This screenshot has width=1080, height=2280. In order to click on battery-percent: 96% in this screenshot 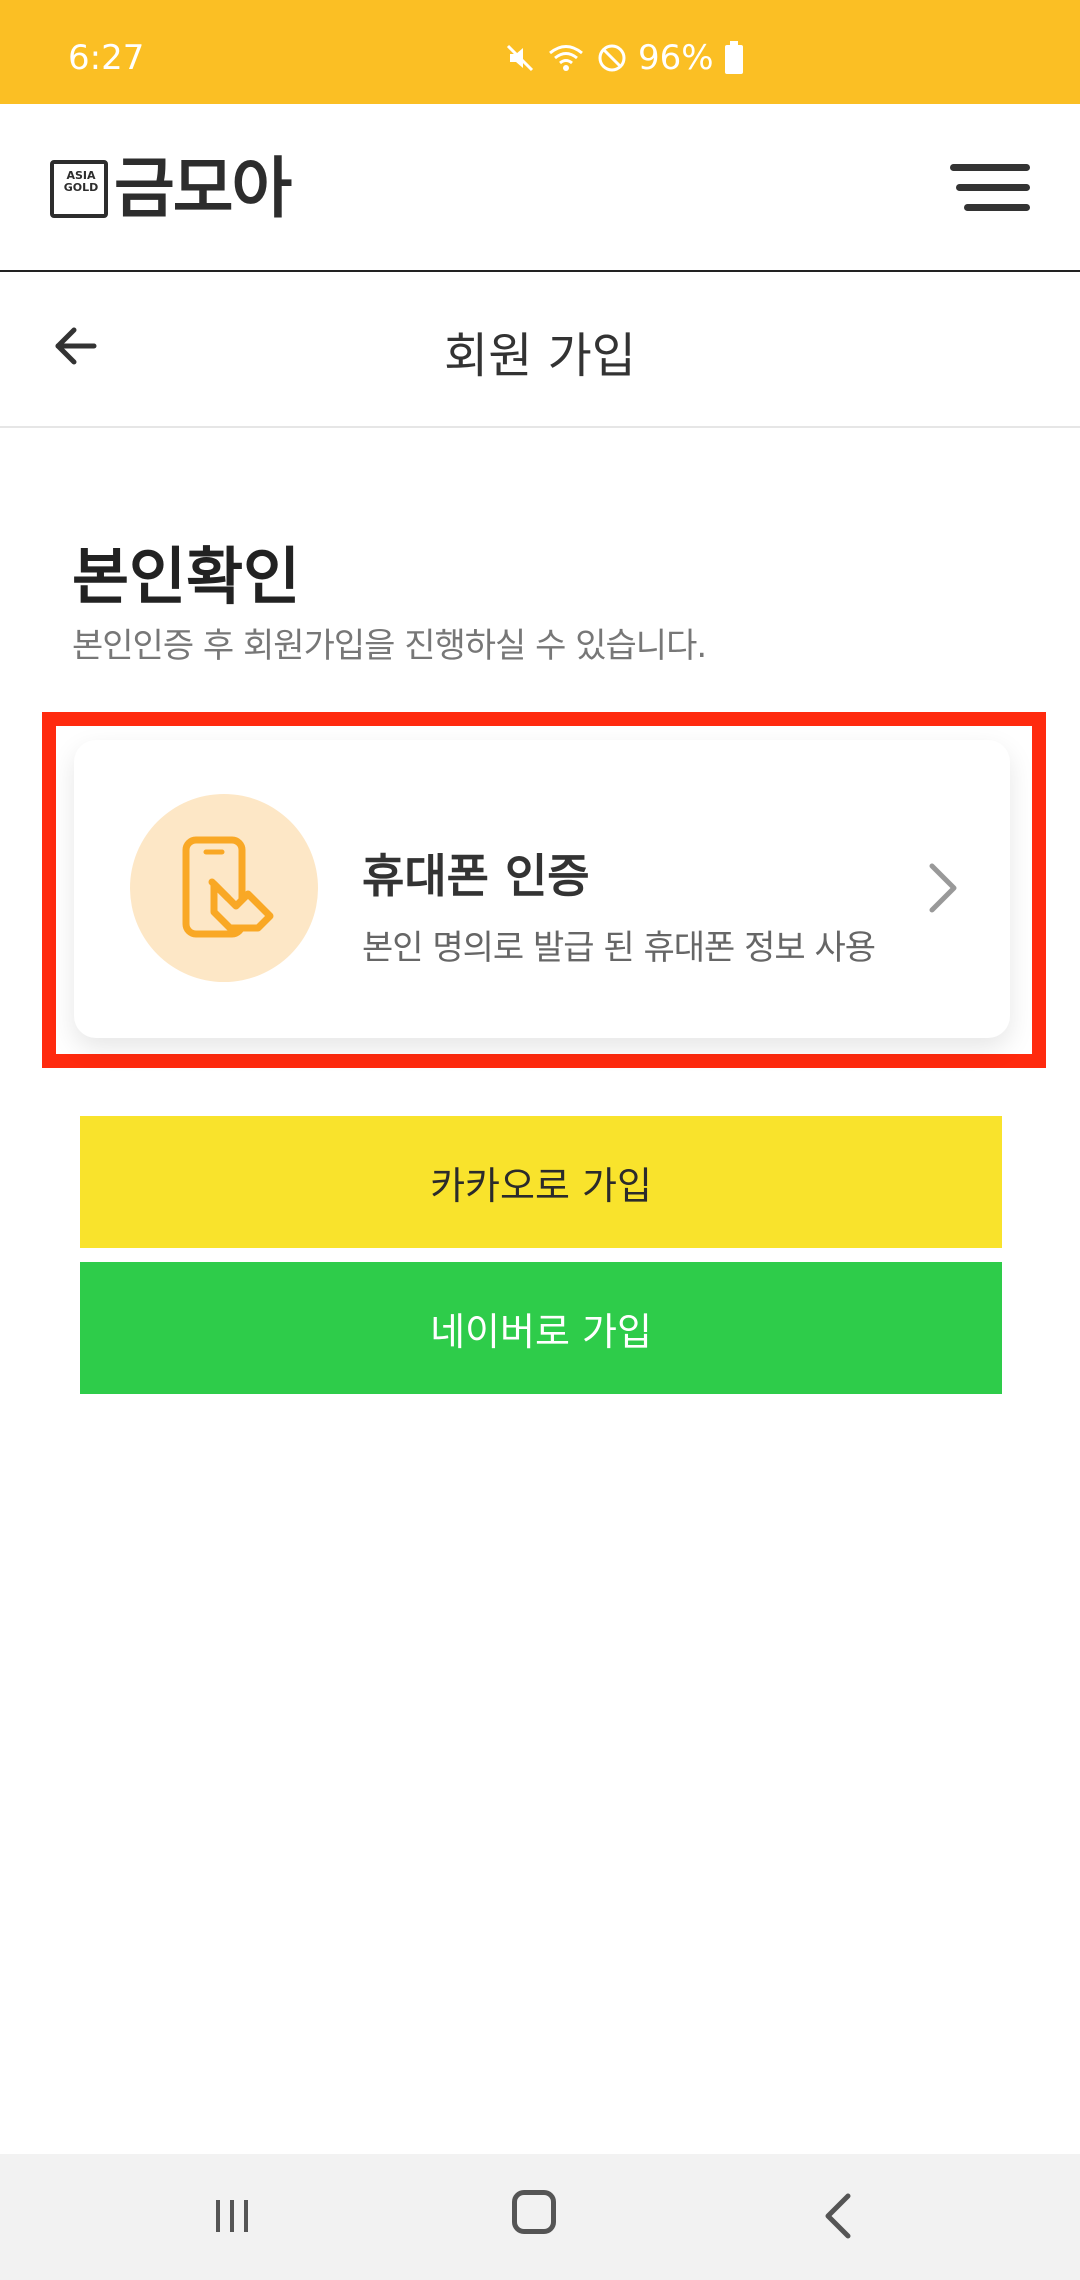, I will do `click(676, 58)`.